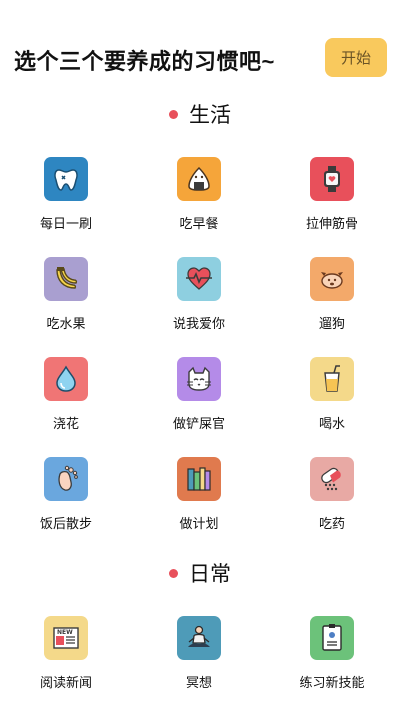 This screenshot has height=711, width=400. I want to click on onigiri-icon, so click(199, 178).